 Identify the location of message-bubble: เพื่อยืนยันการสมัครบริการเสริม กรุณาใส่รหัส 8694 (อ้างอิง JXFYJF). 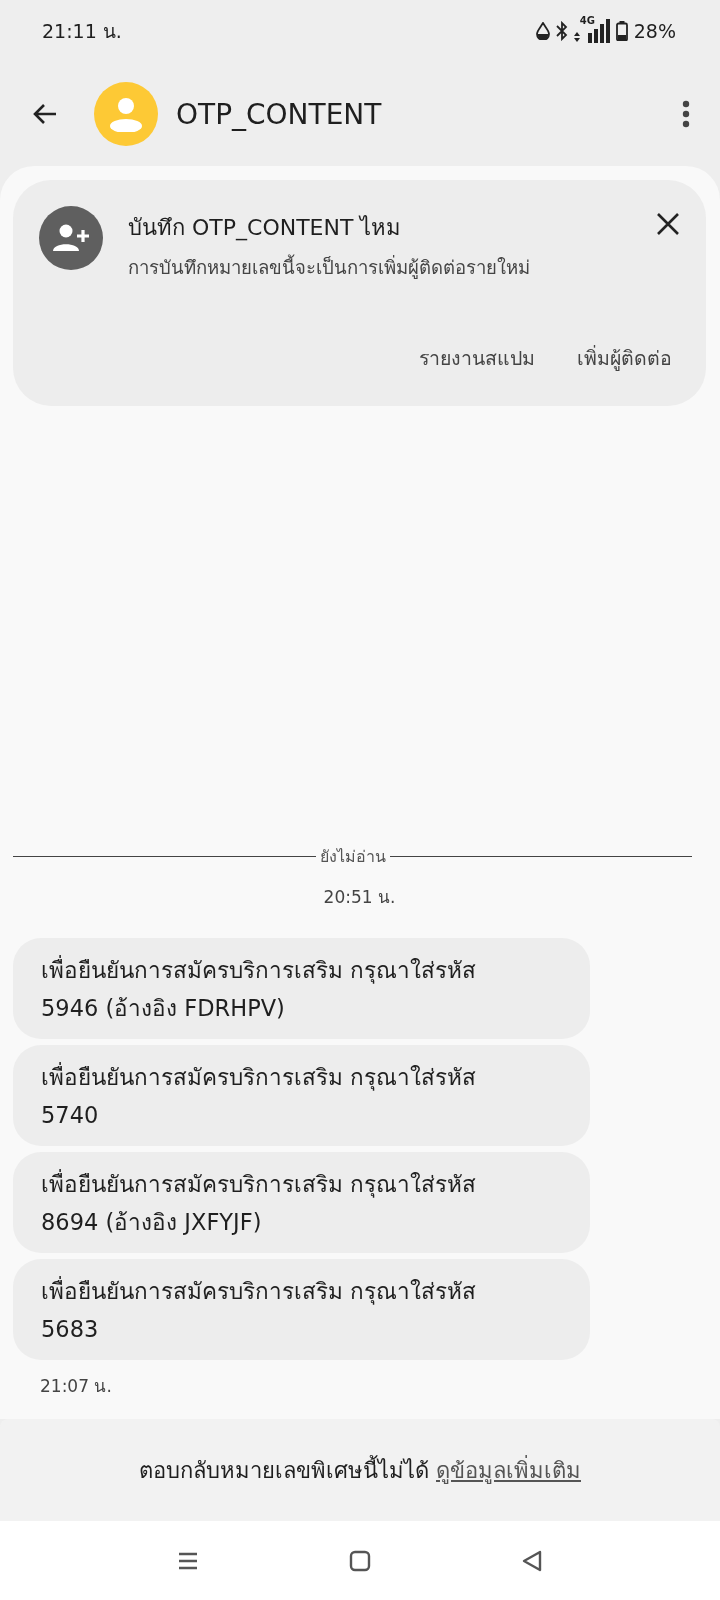
(301, 1202).